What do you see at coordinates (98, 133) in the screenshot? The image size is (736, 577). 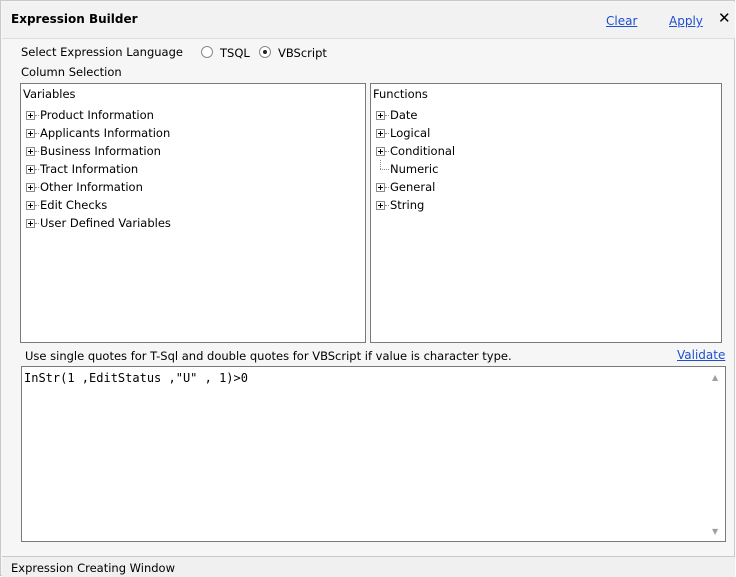 I see `tree-node-applicants-information: Applicants Information` at bounding box center [98, 133].